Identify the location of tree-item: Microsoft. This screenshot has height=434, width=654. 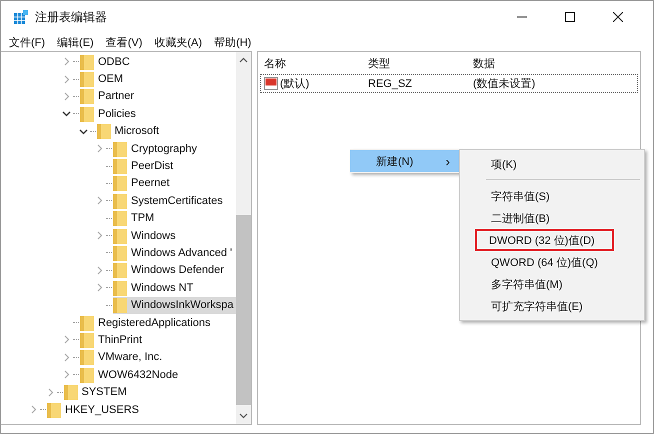
(129, 131).